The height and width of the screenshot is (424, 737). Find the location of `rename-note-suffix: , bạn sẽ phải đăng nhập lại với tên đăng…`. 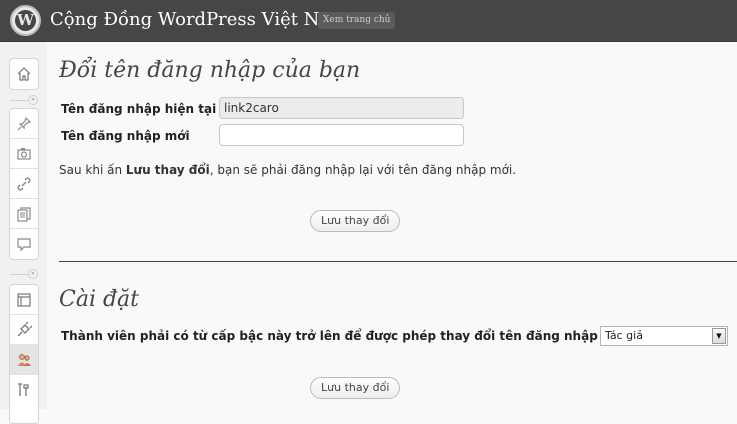

rename-note-suffix: , bạn sẽ phải đăng nhập lại với tên đăng… is located at coordinates (363, 170).